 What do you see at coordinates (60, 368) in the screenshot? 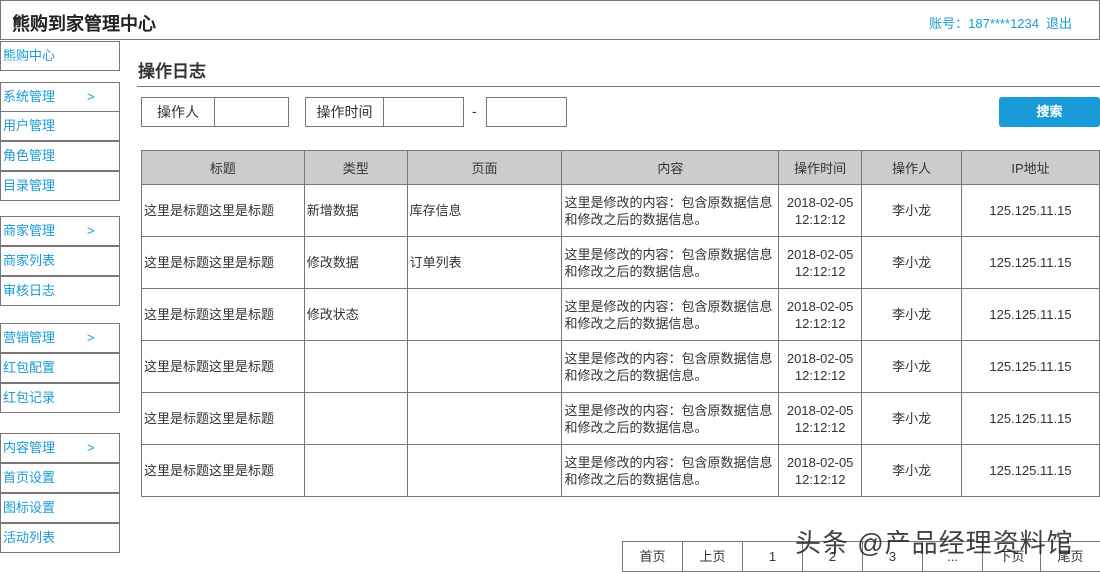
I see `sidebar-item: 红包配置` at bounding box center [60, 368].